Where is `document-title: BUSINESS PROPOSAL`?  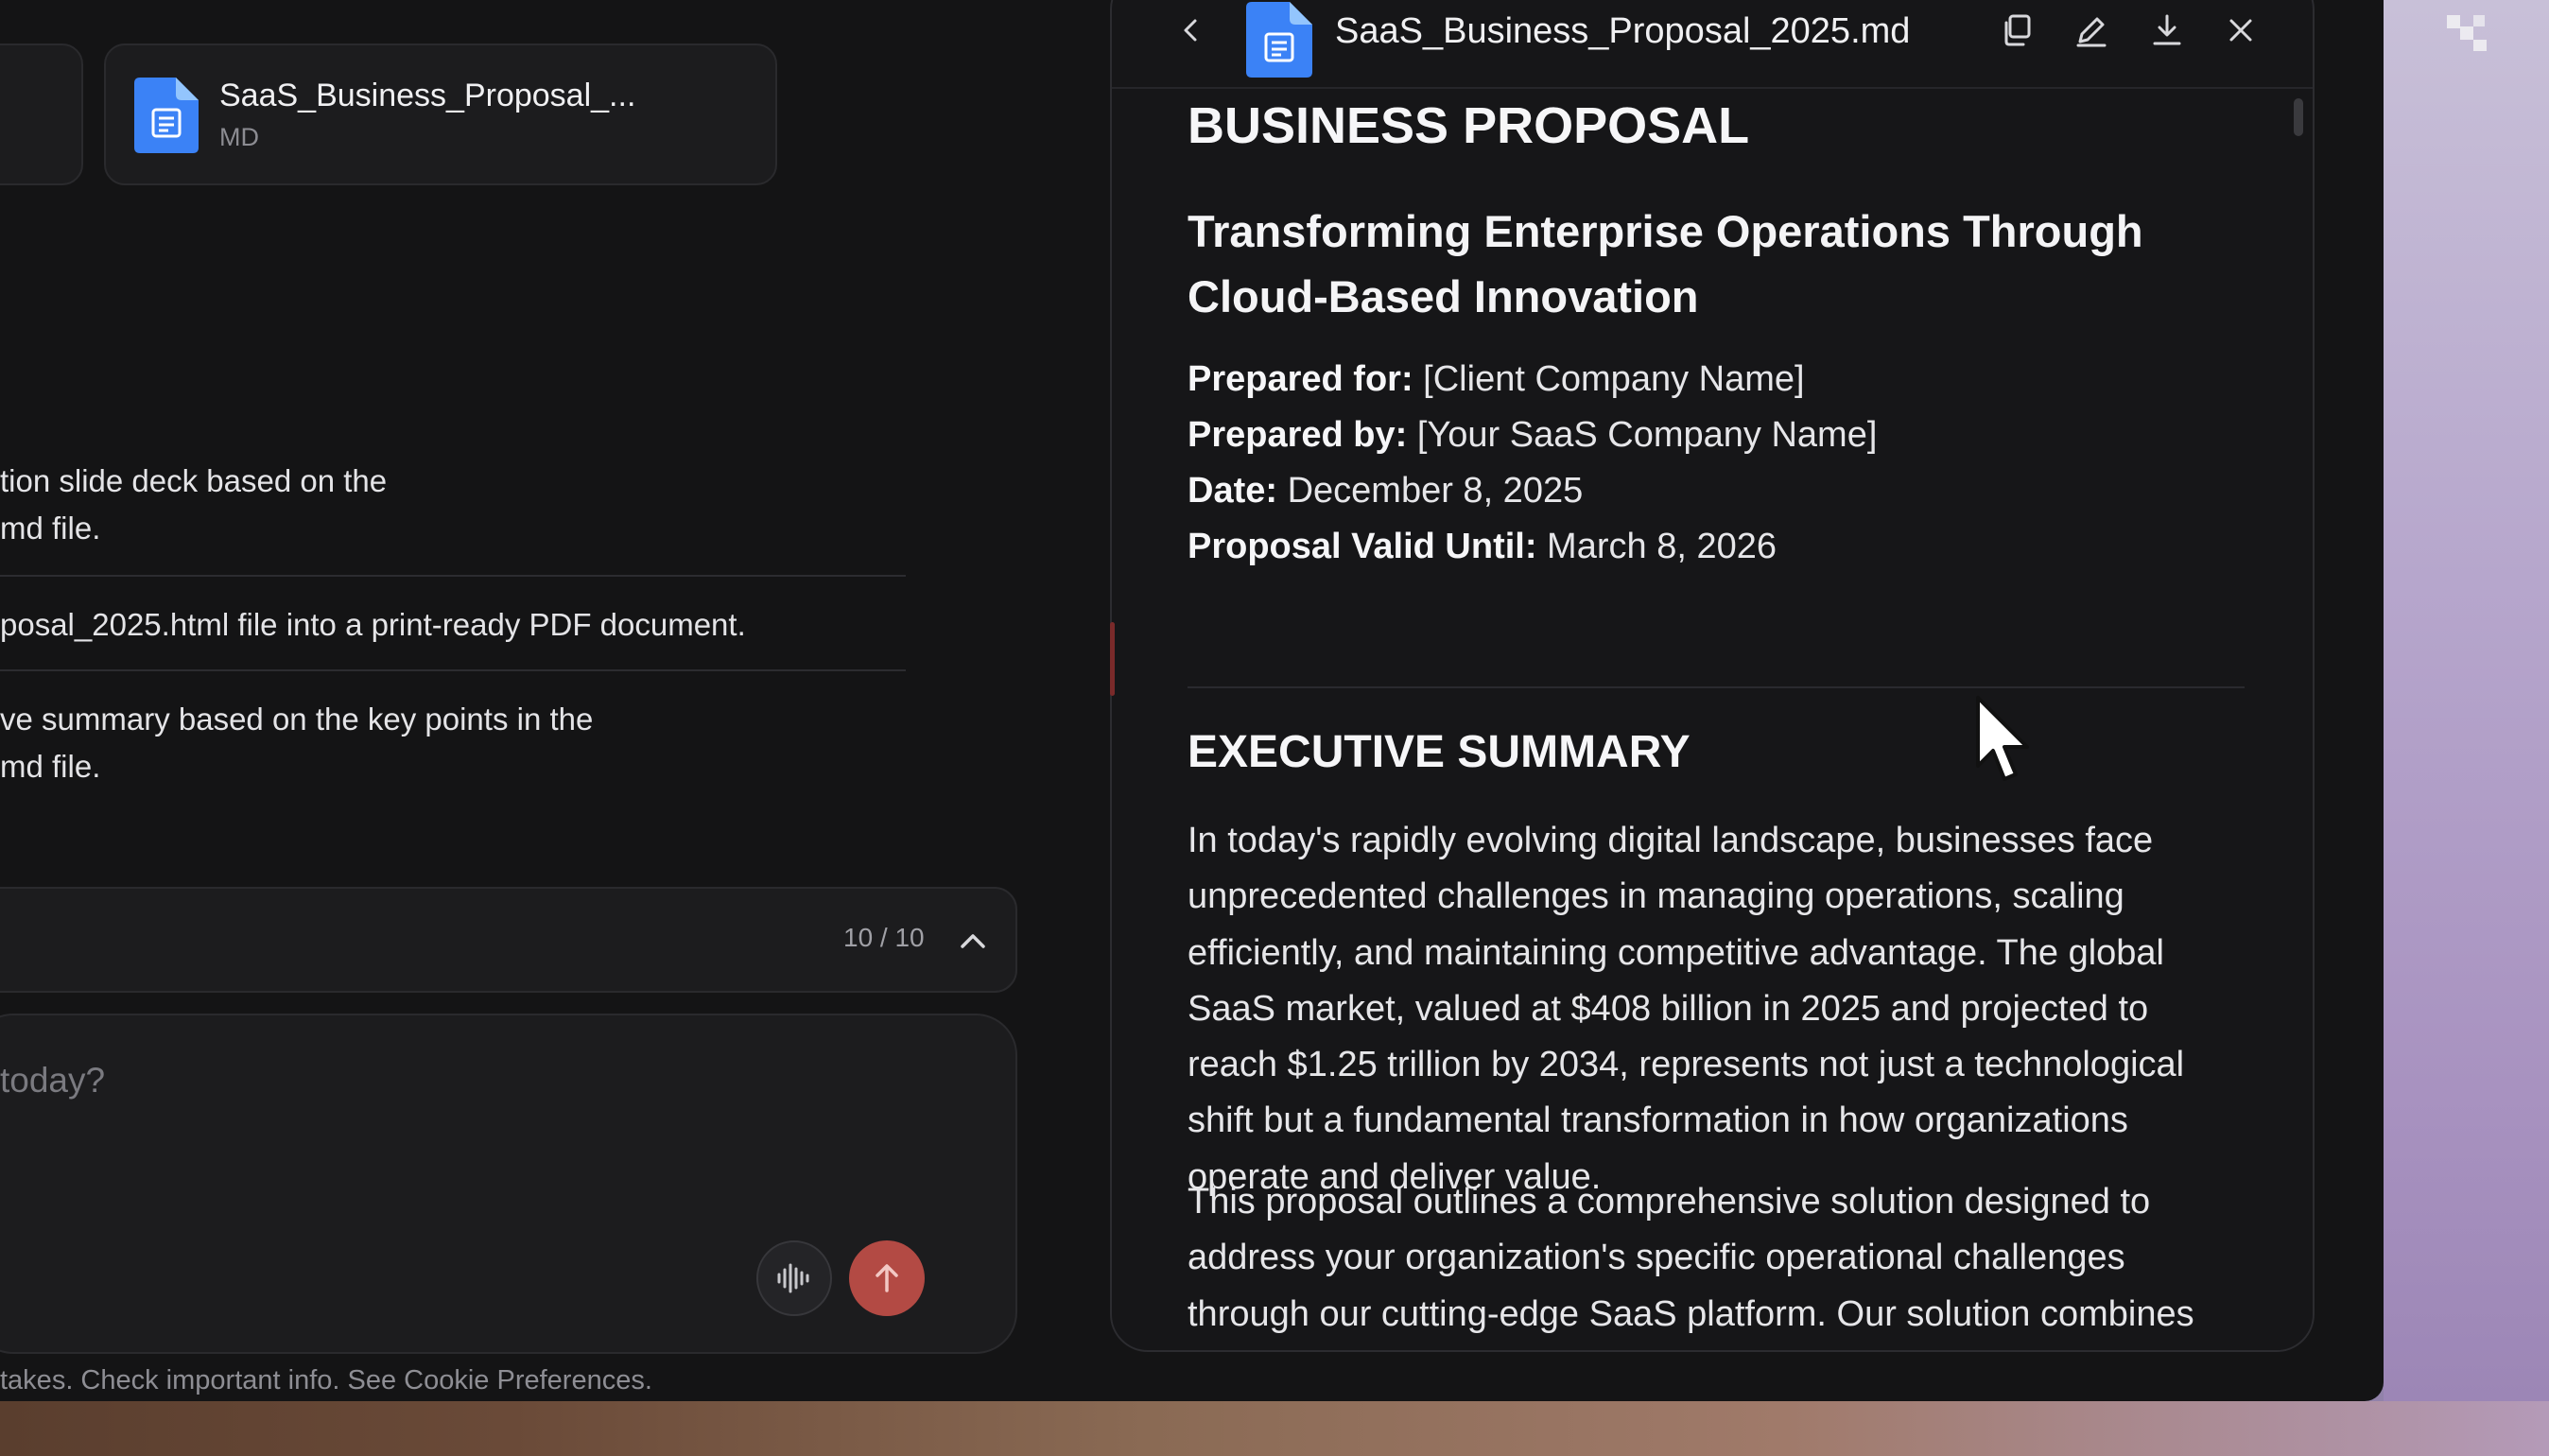
document-title: BUSINESS PROPOSAL is located at coordinates (1469, 125).